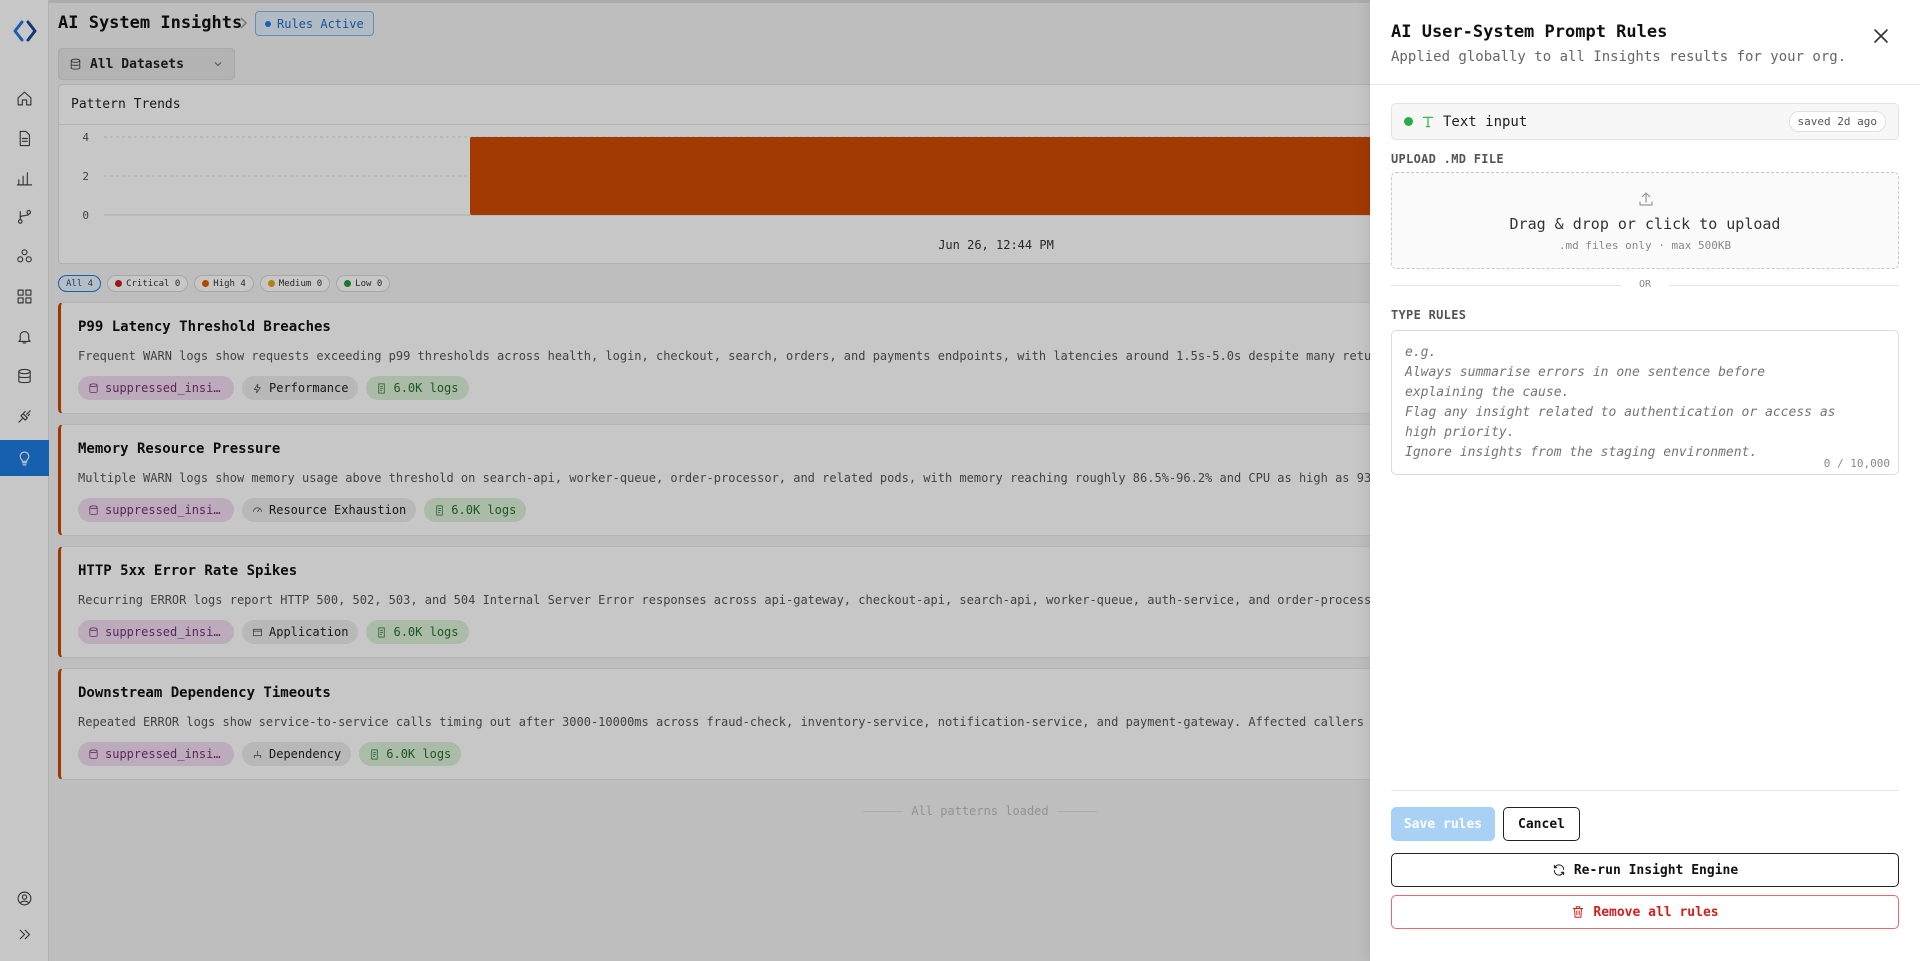 The height and width of the screenshot is (961, 1920). I want to click on upload-section-label: UPLOAD .MD FILE, so click(1447, 159).